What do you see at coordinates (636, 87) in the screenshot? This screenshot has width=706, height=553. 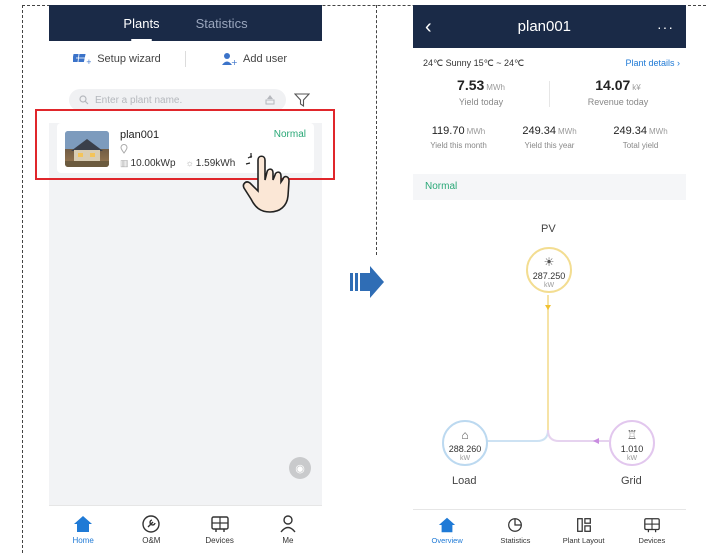 I see `kpi-unit: k¥` at bounding box center [636, 87].